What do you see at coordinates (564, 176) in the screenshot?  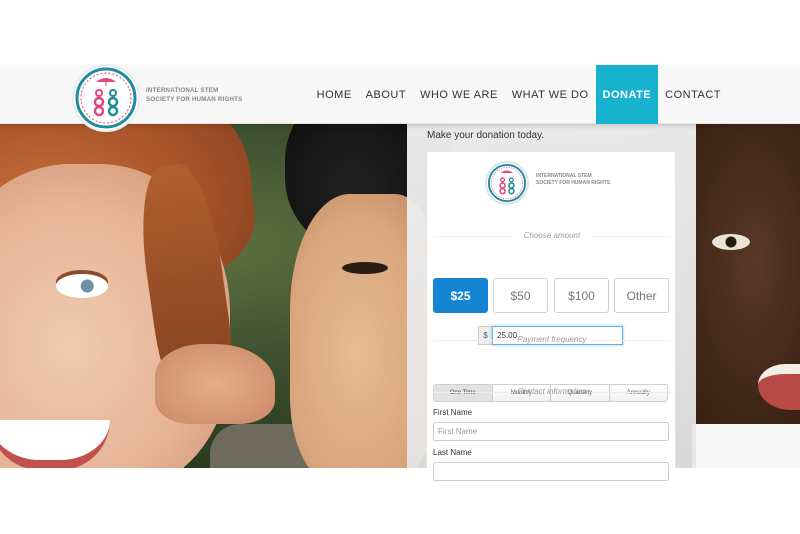 I see `form-brand-line-1: INTERNATIONAL STEM` at bounding box center [564, 176].